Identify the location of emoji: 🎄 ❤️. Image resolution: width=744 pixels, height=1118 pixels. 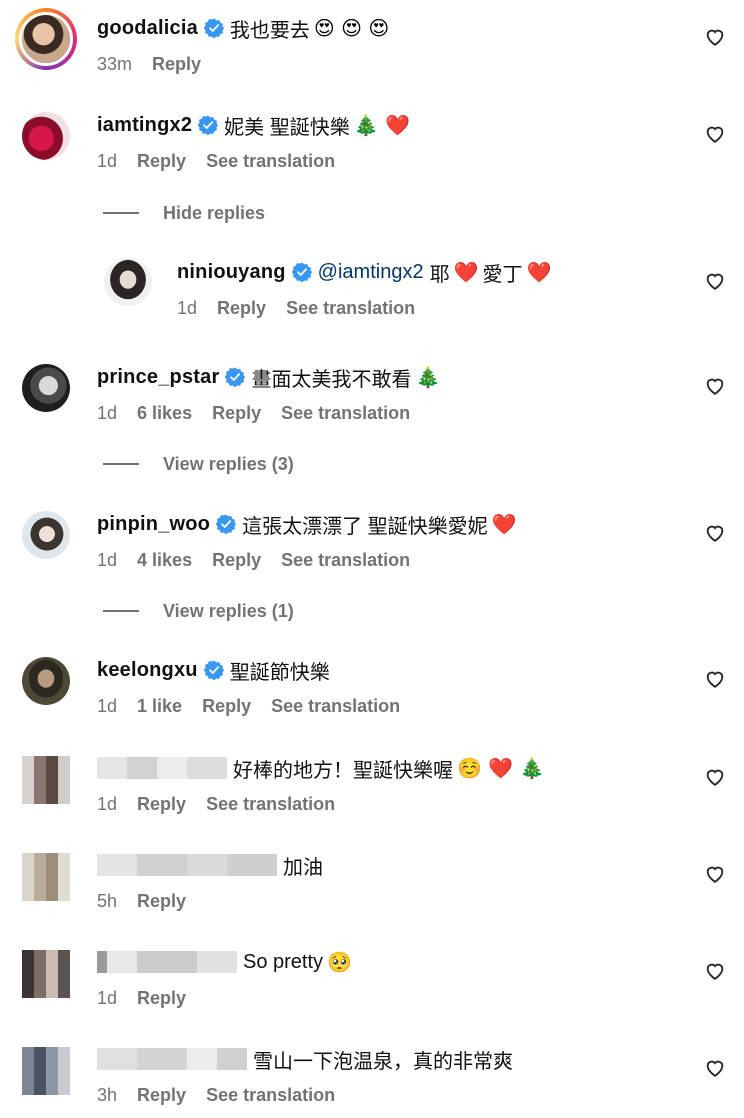
(381, 125).